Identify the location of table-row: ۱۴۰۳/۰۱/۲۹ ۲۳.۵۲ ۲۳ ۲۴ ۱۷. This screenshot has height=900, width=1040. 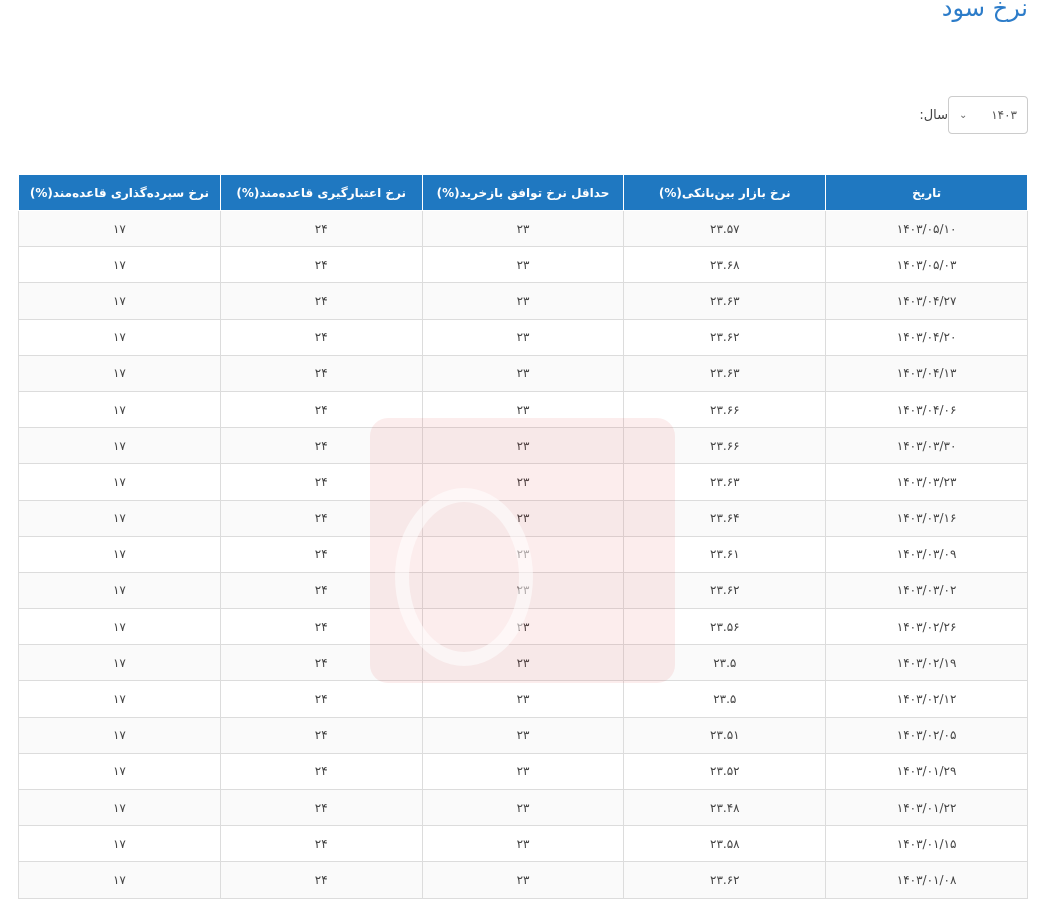
(523, 771).